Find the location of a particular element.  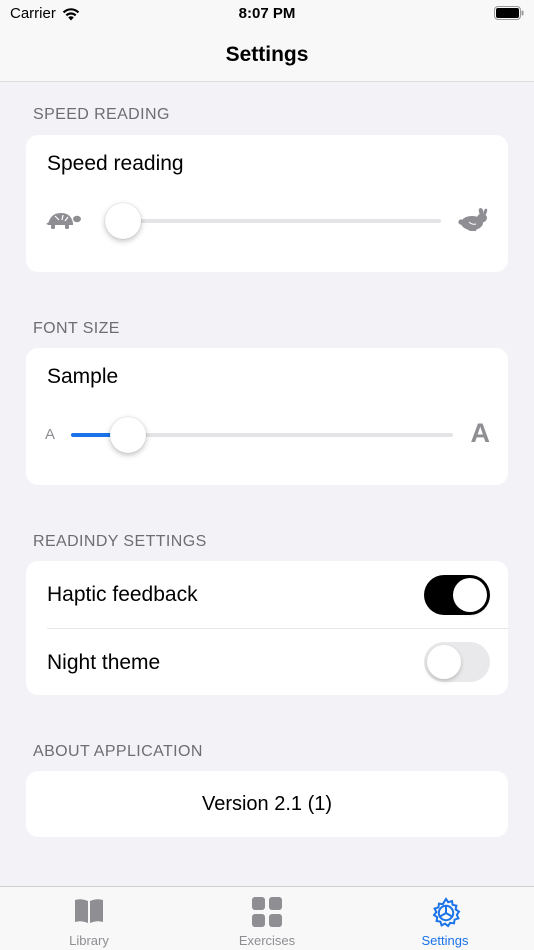

status-bar: Carrier 8:07 PM is located at coordinates (267, 14).